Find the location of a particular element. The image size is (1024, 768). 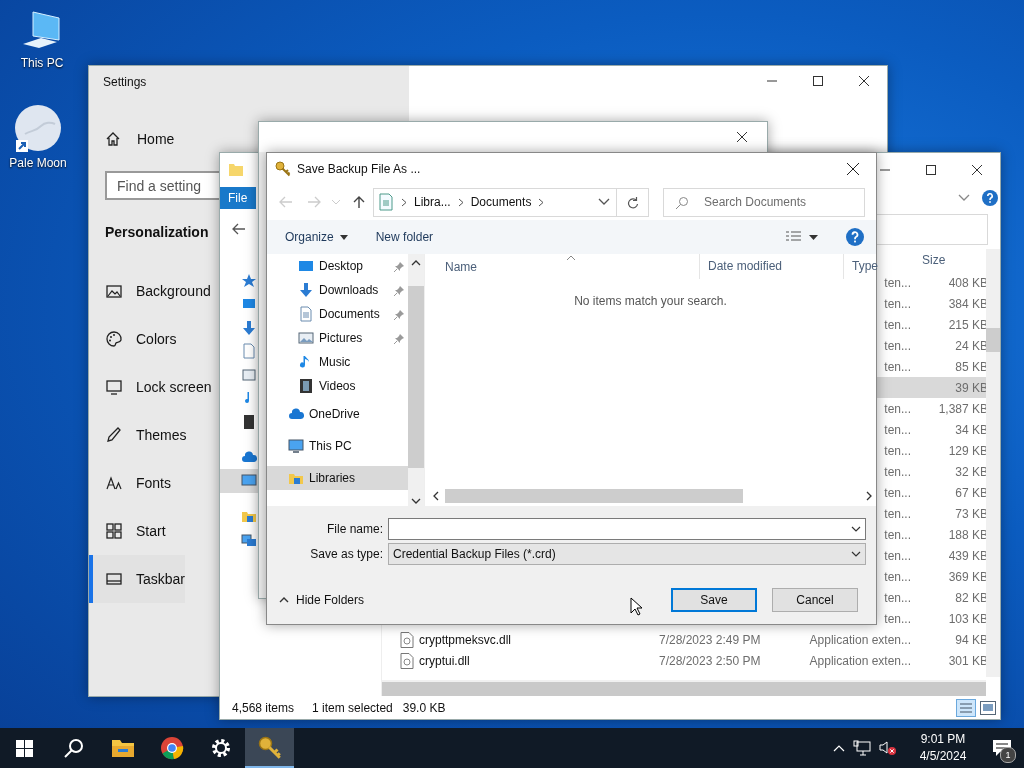

breadcrumb: Documents is located at coordinates (501, 202).